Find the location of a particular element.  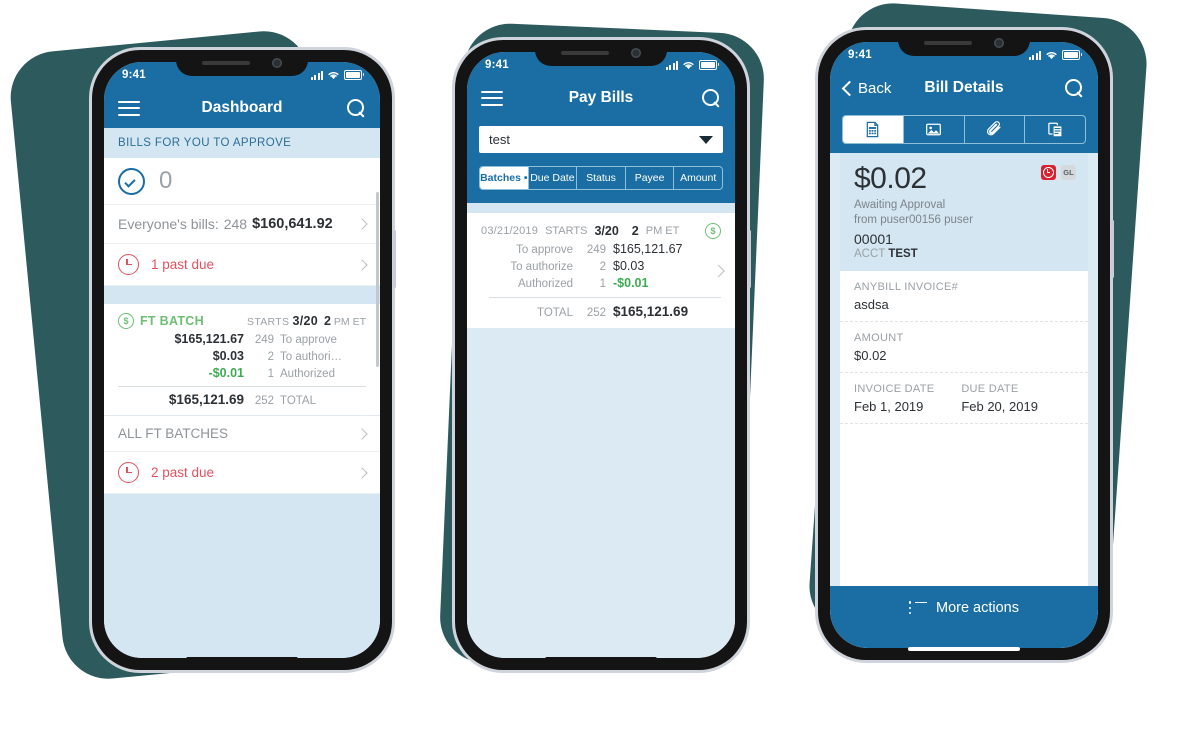

acct-label: ACCT is located at coordinates (870, 253).